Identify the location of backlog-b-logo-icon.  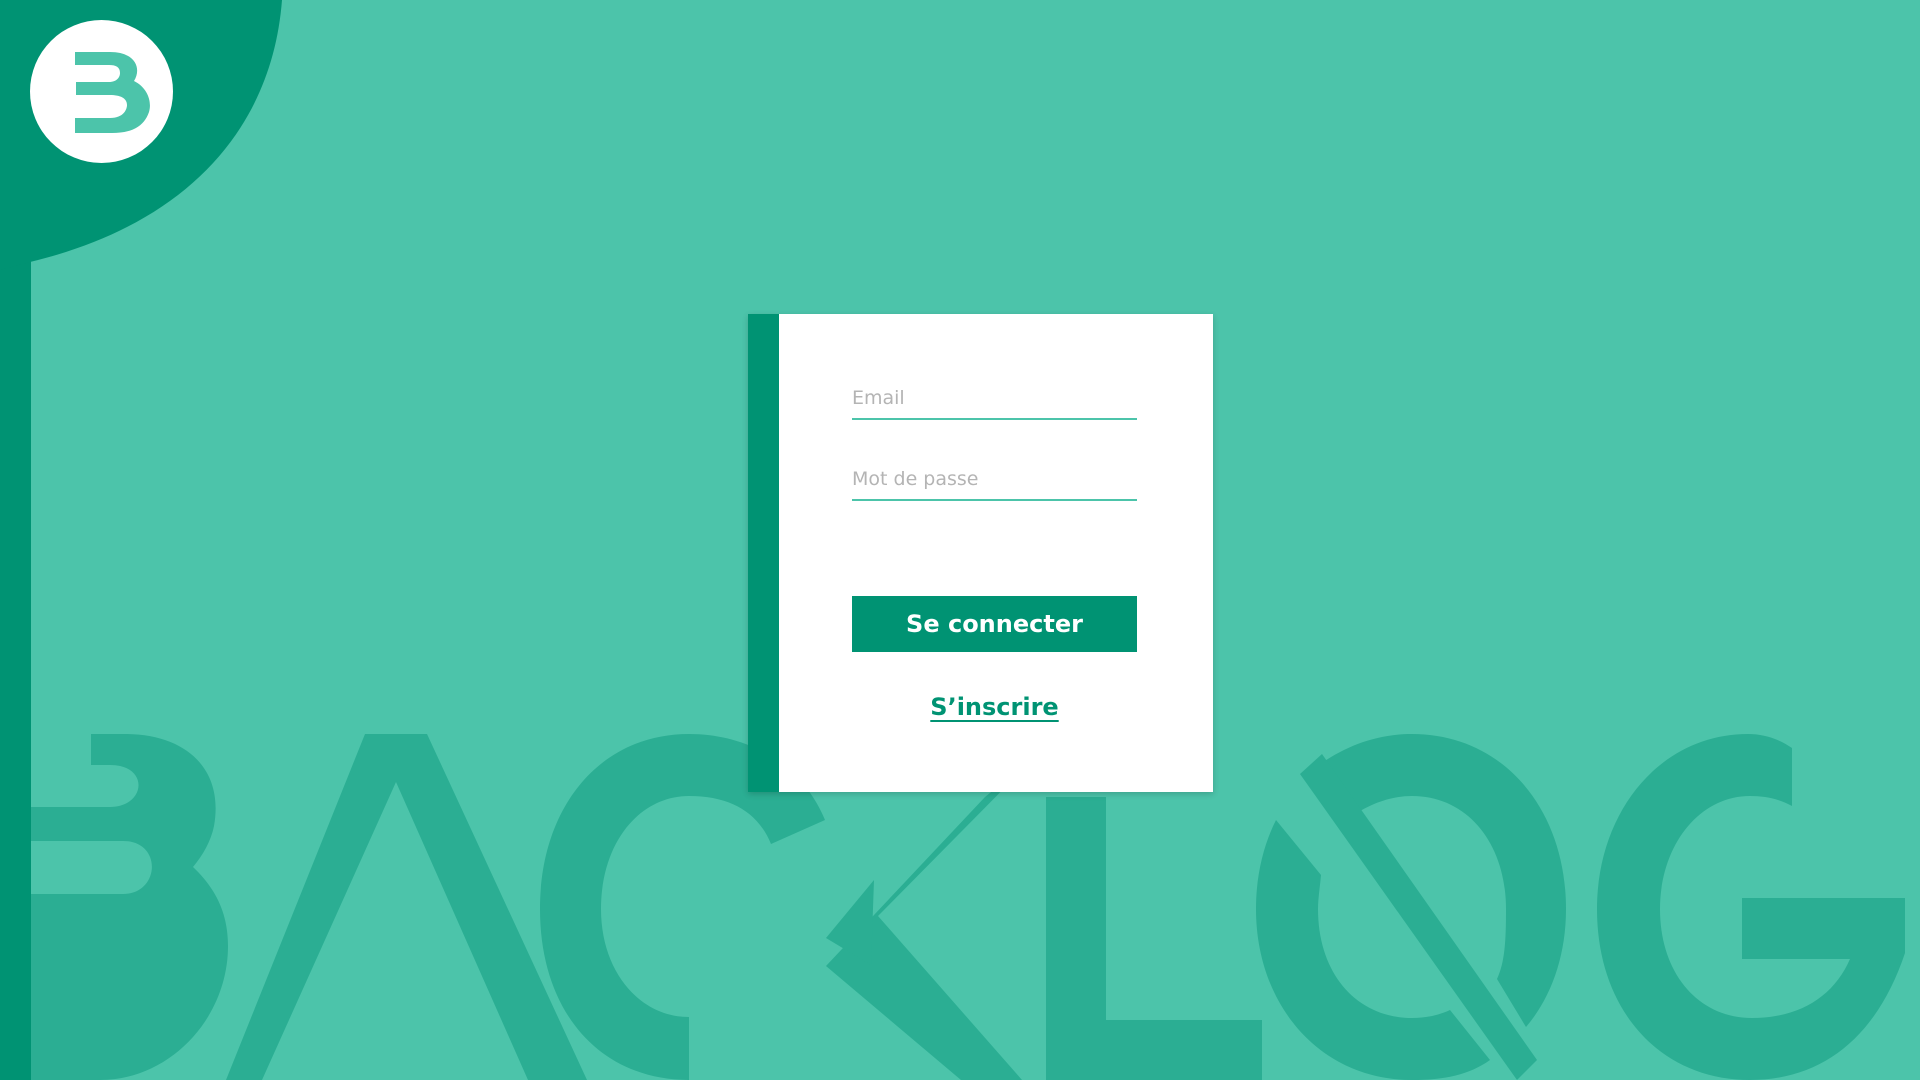
(112, 92).